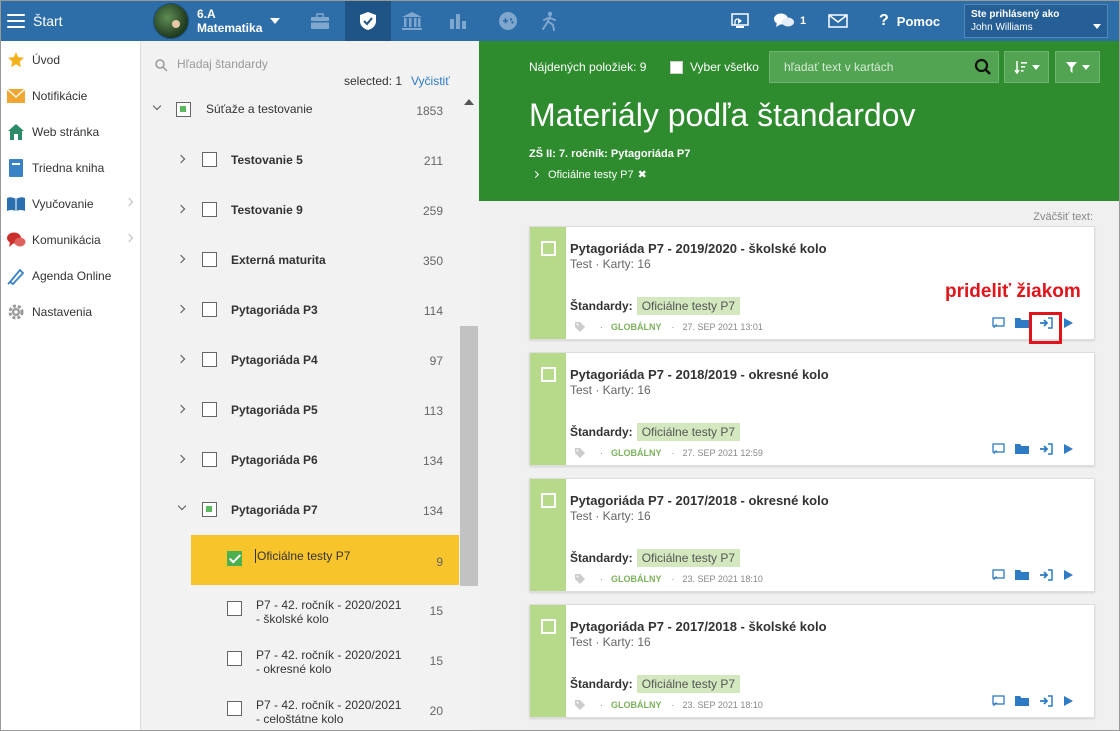  I want to click on tree-row-selected: Oficiálne testy P7 9, so click(325, 560).